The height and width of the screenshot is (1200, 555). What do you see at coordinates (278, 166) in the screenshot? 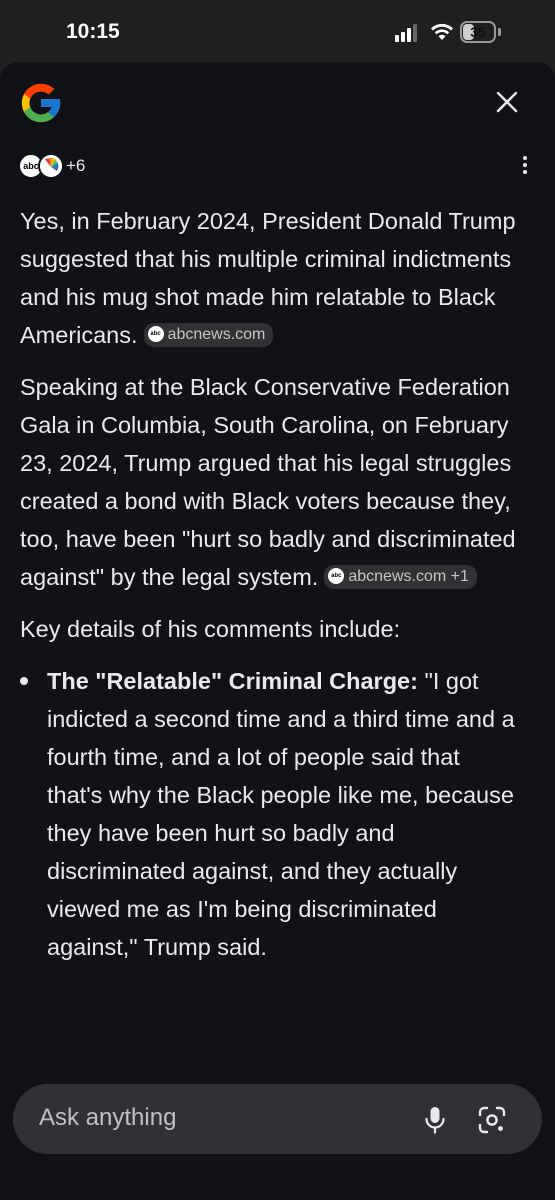
I see `sources-row: abc +6` at bounding box center [278, 166].